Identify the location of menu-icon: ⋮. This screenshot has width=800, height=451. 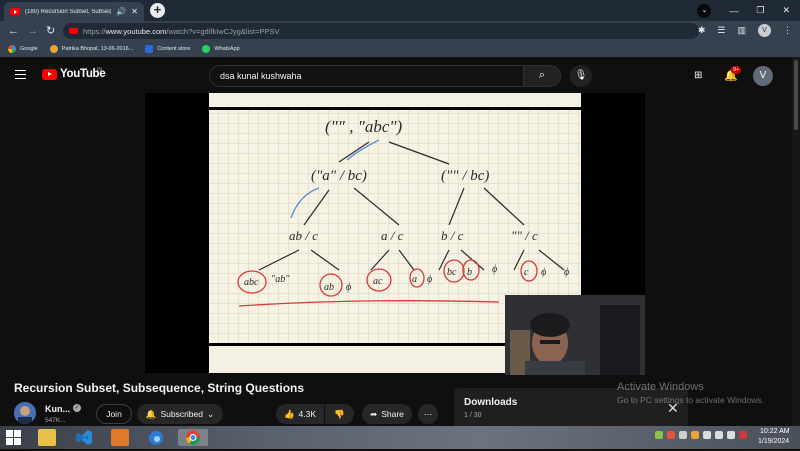
(787, 30).